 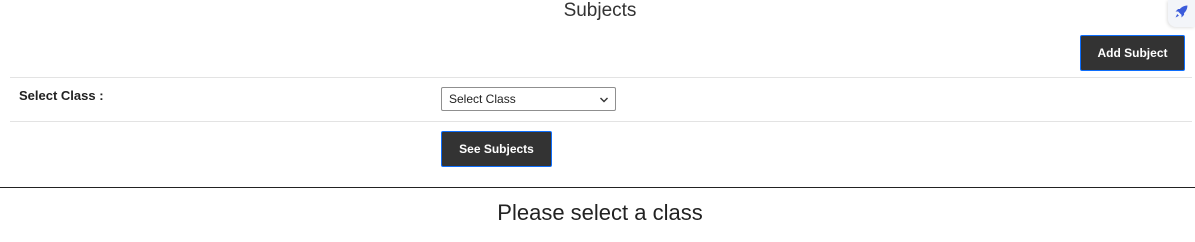 What do you see at coordinates (482, 99) in the screenshot?
I see `class-select-value: Select Class` at bounding box center [482, 99].